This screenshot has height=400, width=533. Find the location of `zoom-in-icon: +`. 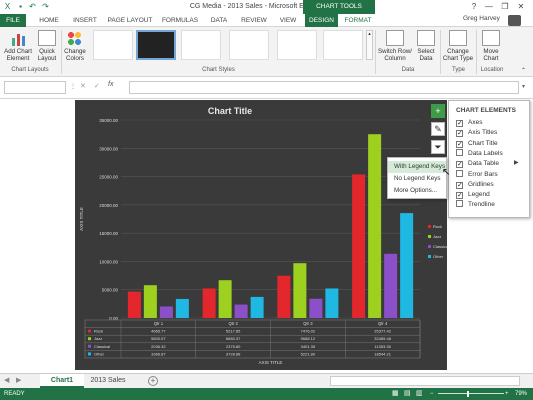

zoom-in-icon: + is located at coordinates (507, 394).